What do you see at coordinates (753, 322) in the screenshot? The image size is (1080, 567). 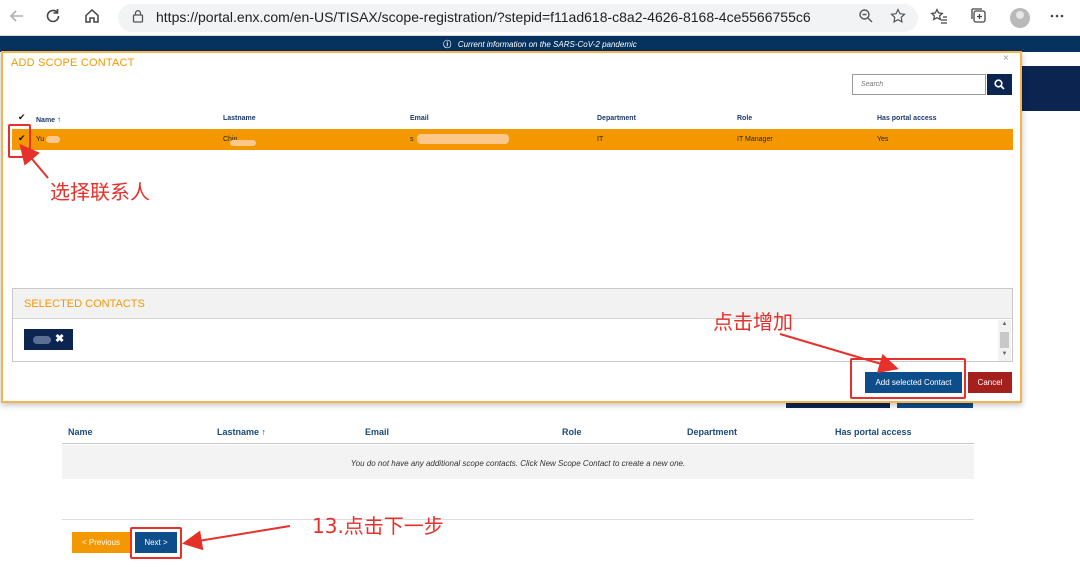 I see `annotation-click-add: 点击增加` at bounding box center [753, 322].